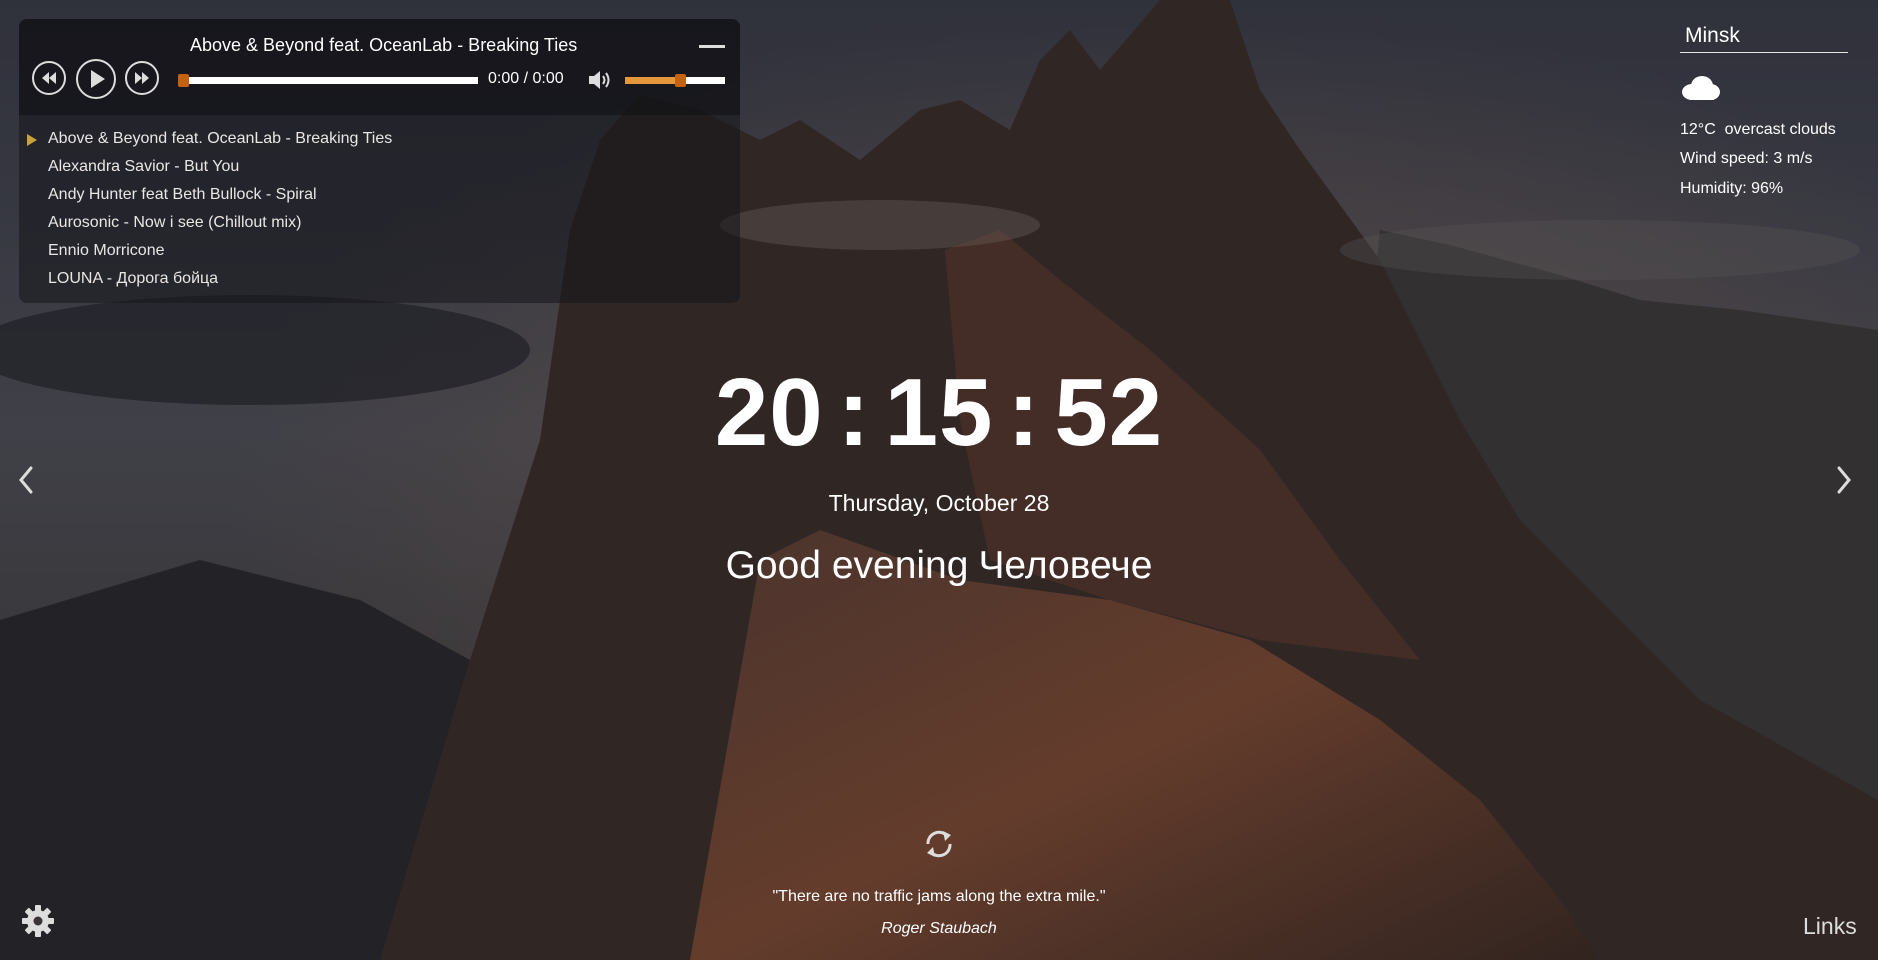 Image resolution: width=1878 pixels, height=960 pixels. I want to click on volume-handle, so click(680, 80).